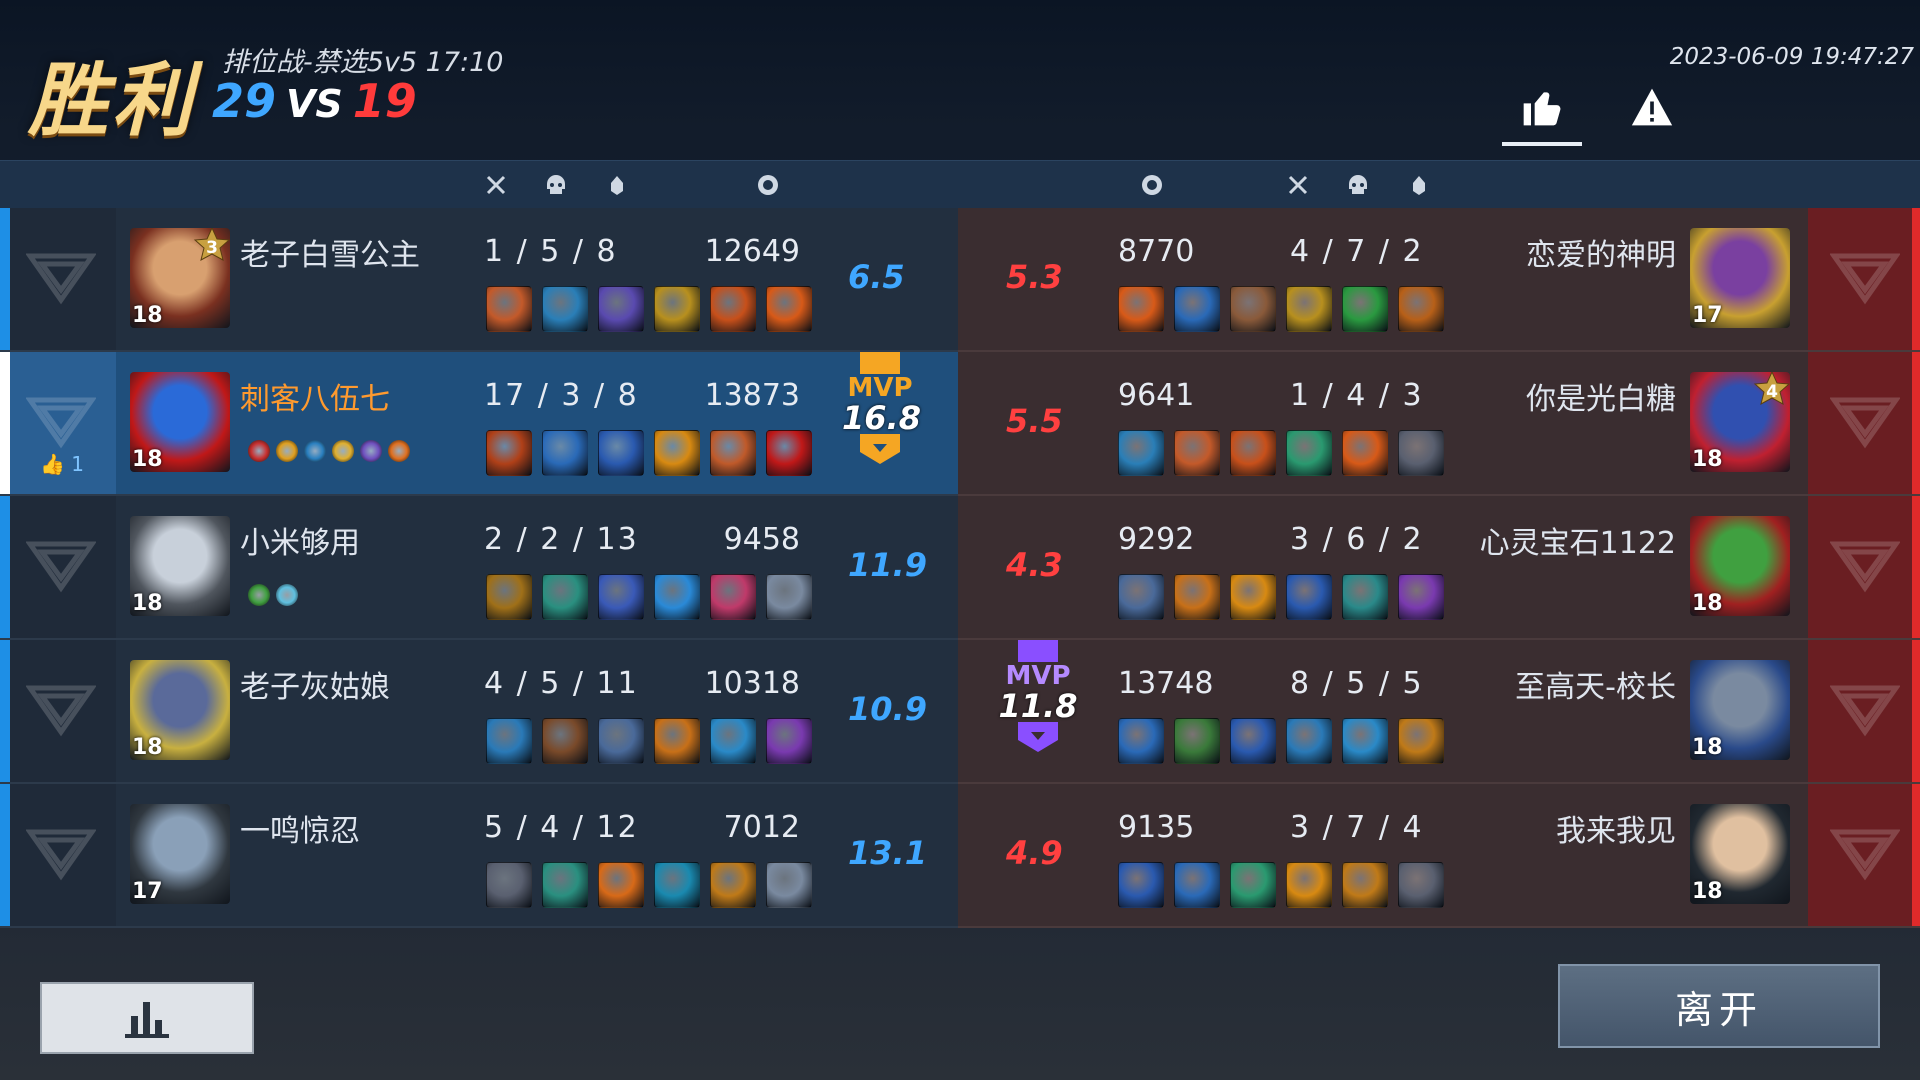 Image resolution: width=1920 pixels, height=1080 pixels. Describe the element at coordinates (315, 399) in the screenshot. I see `left-player-name: 刺客八伍七` at that location.